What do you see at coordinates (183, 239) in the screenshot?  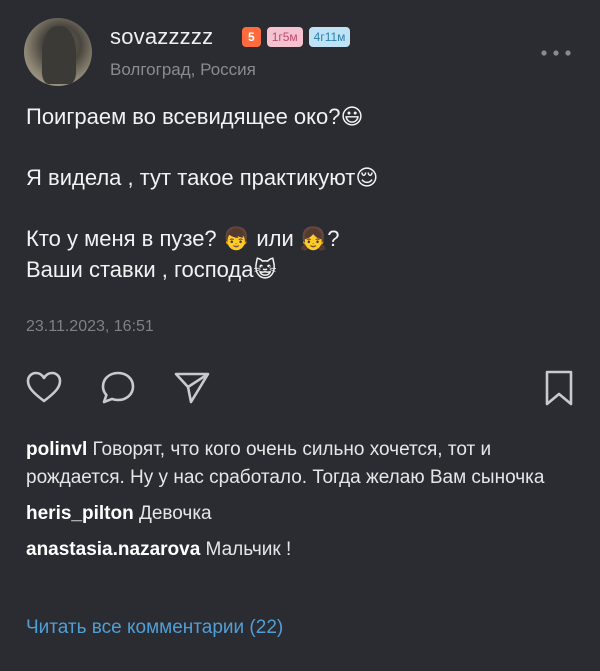 I see `post-line: Кто у меня в пузе? 👦 или 👧?` at bounding box center [183, 239].